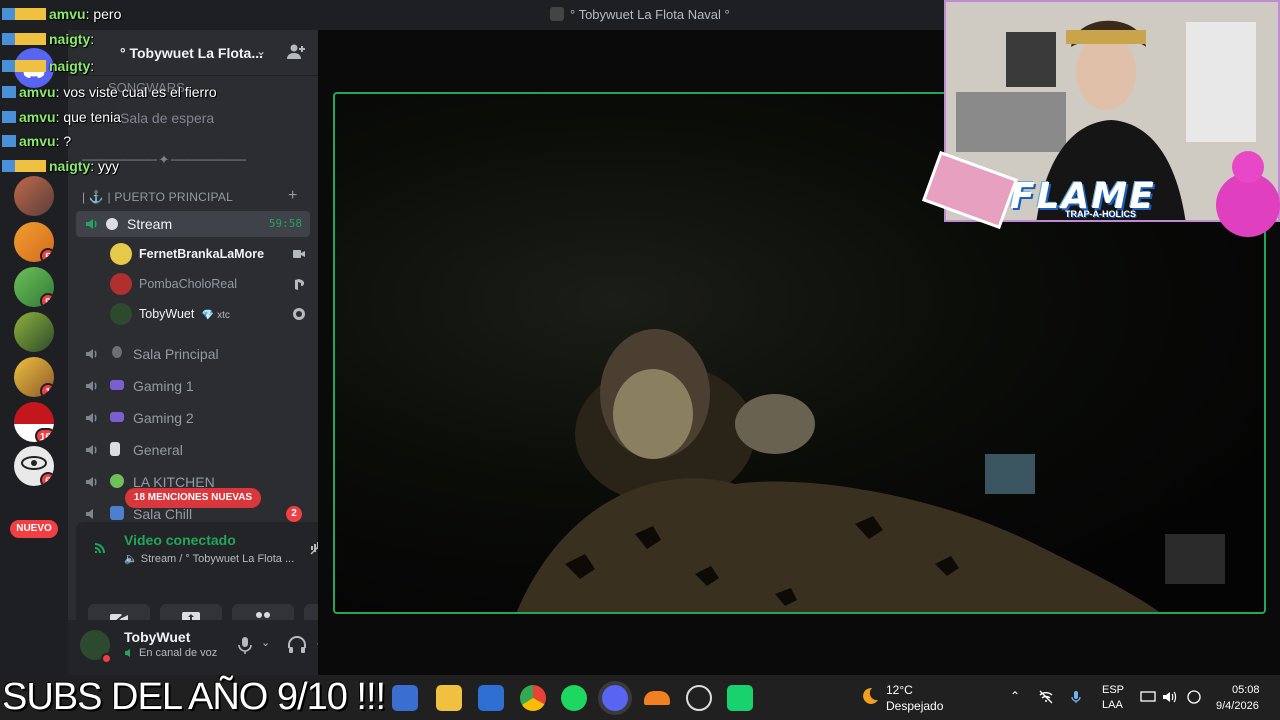 This screenshot has height=720, width=1280. I want to click on cloud-app-icon, so click(657, 698).